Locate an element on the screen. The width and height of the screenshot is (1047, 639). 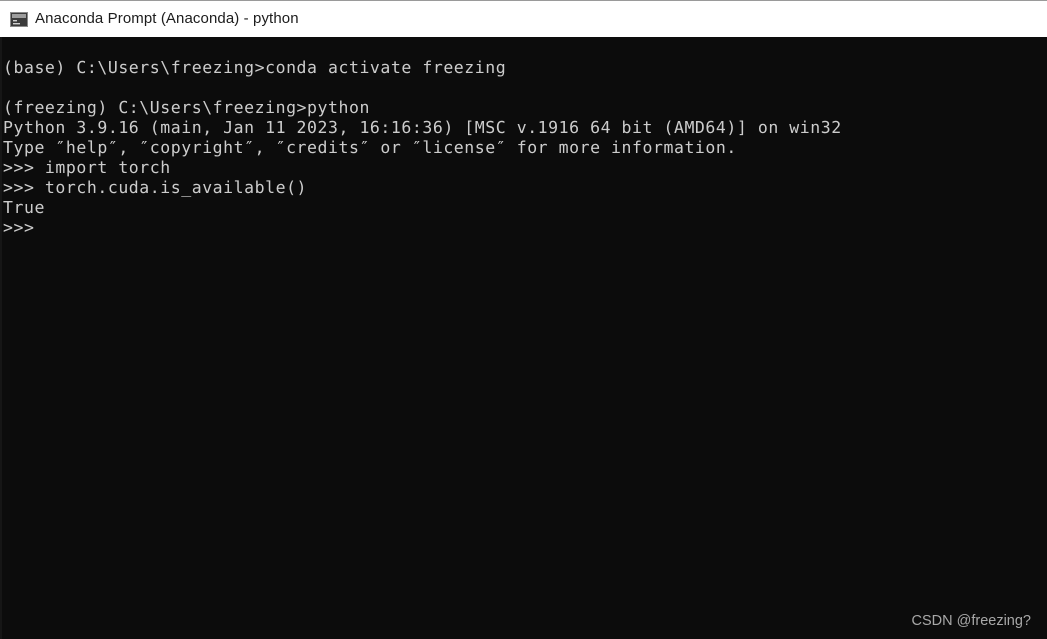
console-window-icon is located at coordinates (19, 19).